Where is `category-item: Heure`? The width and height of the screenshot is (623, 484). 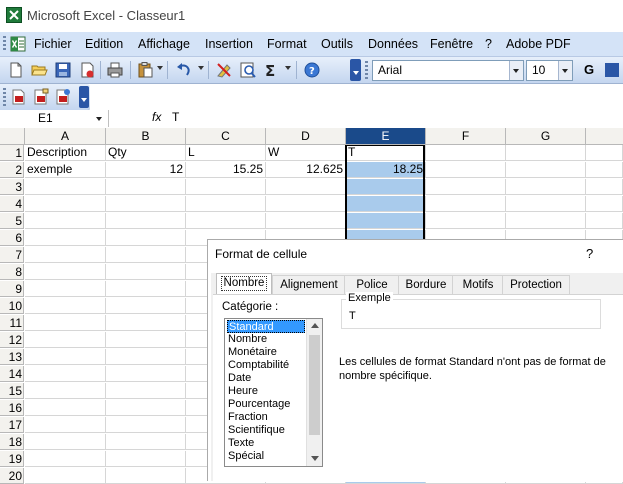 category-item: Heure is located at coordinates (266, 391).